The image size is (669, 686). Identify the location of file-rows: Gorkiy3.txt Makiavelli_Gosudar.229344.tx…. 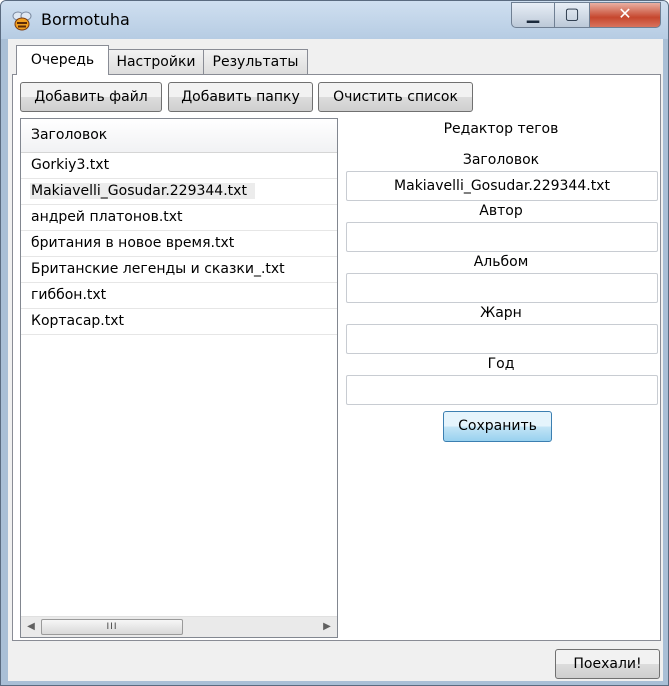
(179, 244).